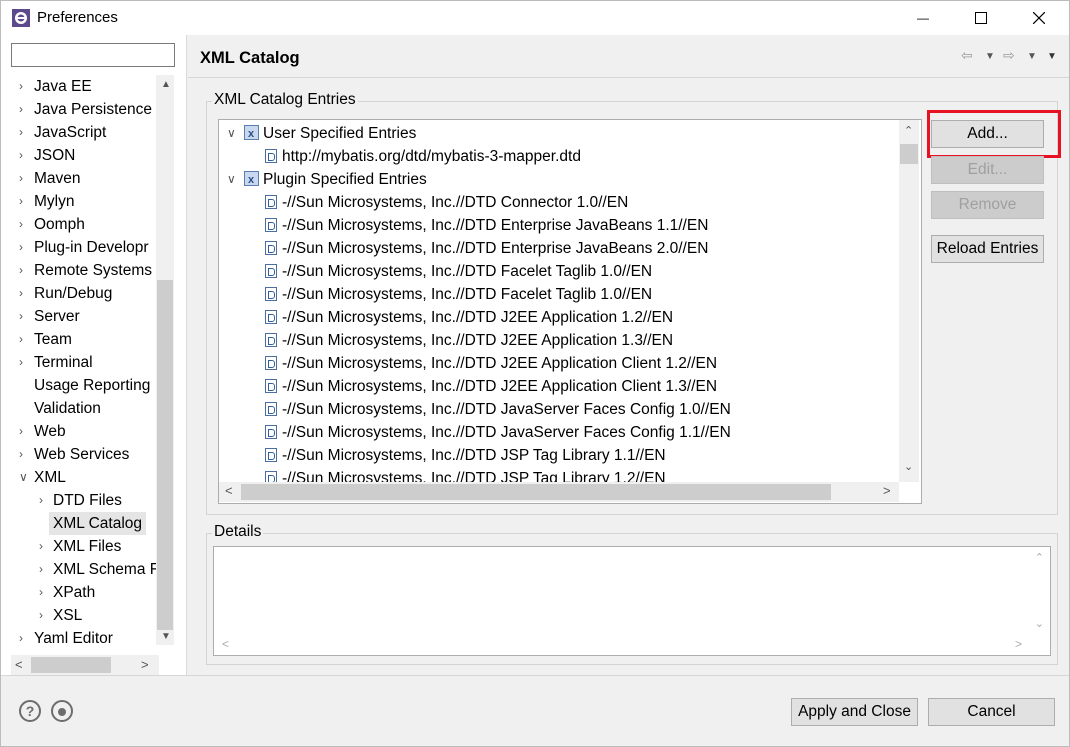 The image size is (1070, 747). Describe the element at coordinates (87, 431) in the screenshot. I see `tree-item: › Web` at that location.